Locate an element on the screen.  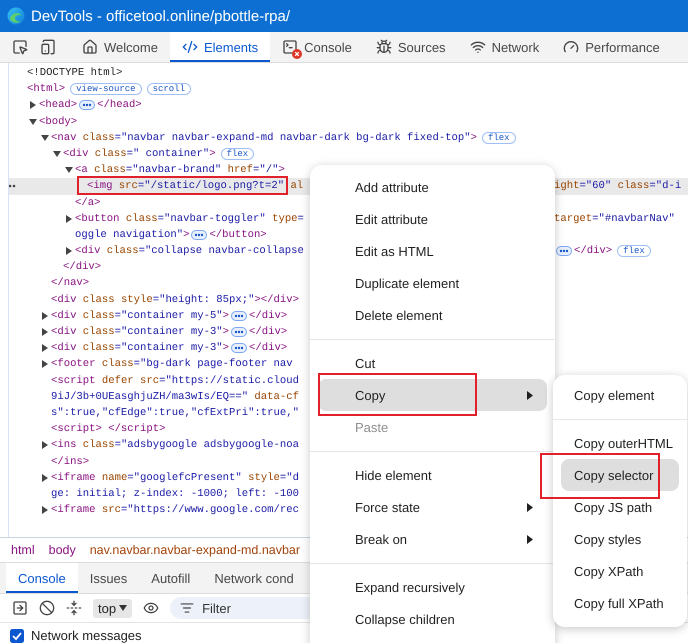
code-text: </head> is located at coordinates (119, 106).